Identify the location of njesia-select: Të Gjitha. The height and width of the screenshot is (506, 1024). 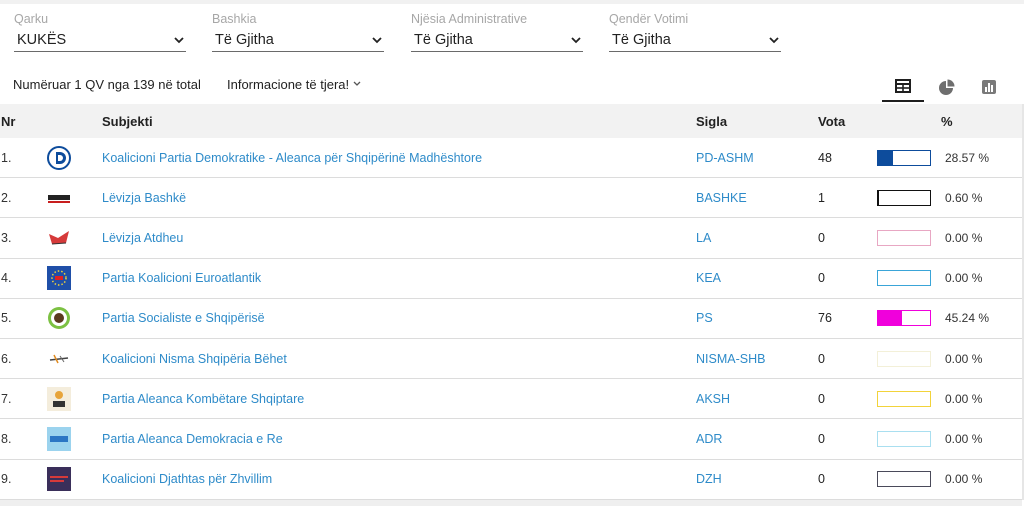
(497, 40).